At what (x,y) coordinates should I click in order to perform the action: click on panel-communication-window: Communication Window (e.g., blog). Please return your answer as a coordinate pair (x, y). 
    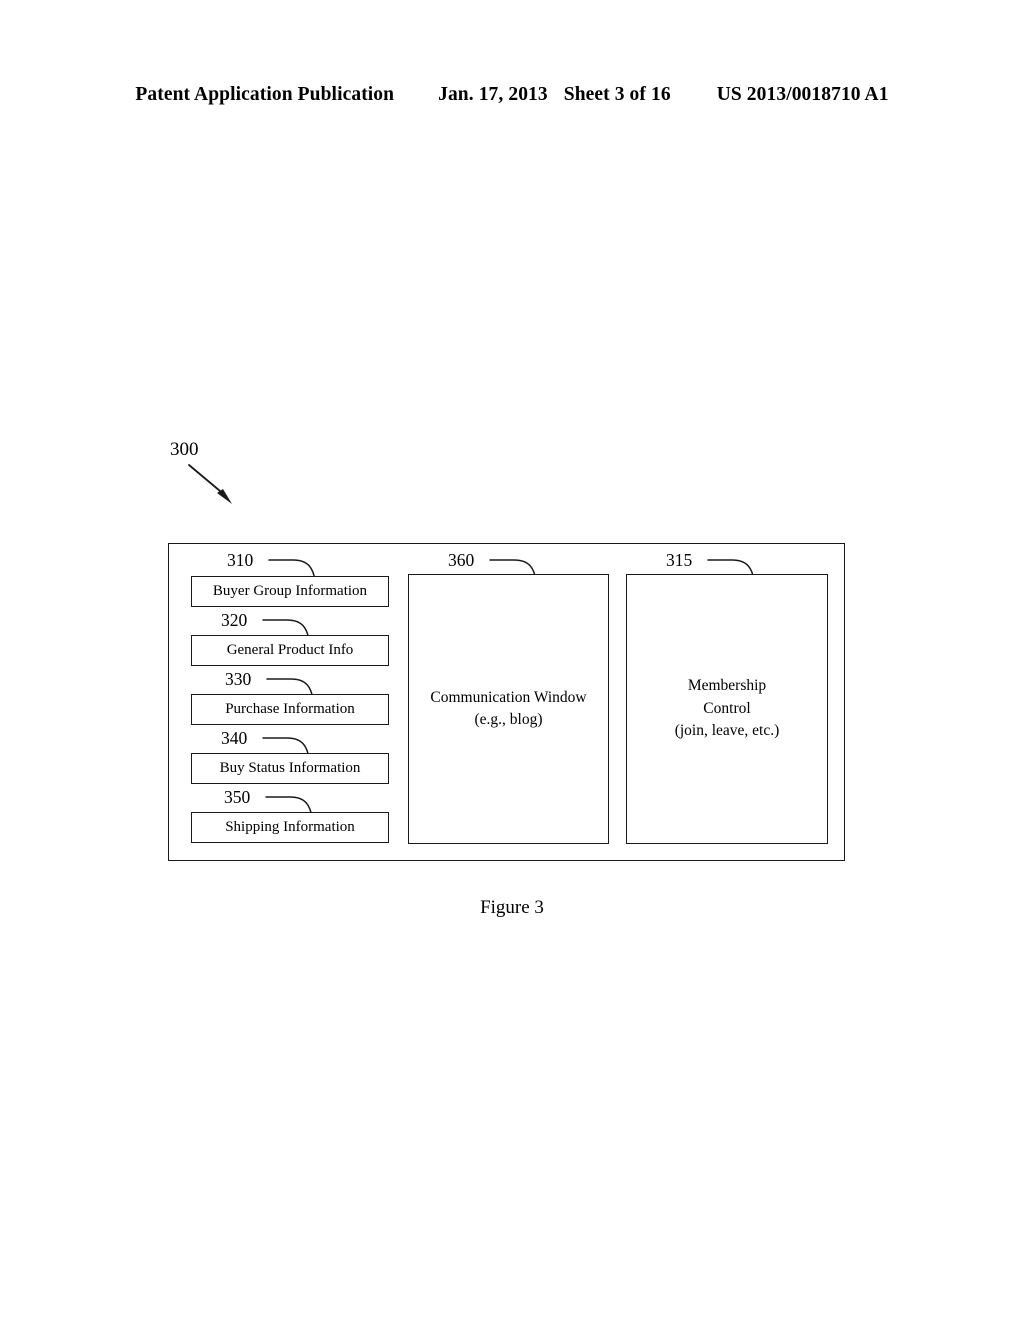
    Looking at the image, I should click on (508, 709).